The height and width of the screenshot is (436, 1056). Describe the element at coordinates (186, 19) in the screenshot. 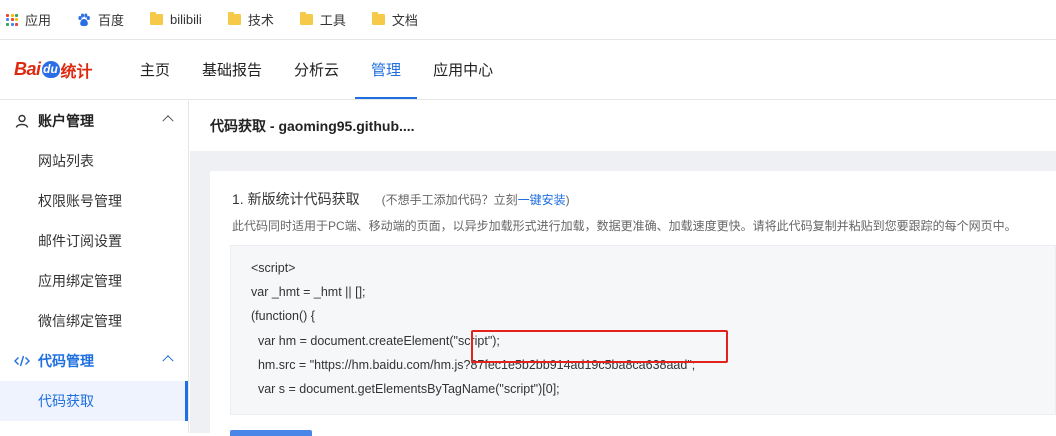

I see `bookmark-label: bilibili` at that location.